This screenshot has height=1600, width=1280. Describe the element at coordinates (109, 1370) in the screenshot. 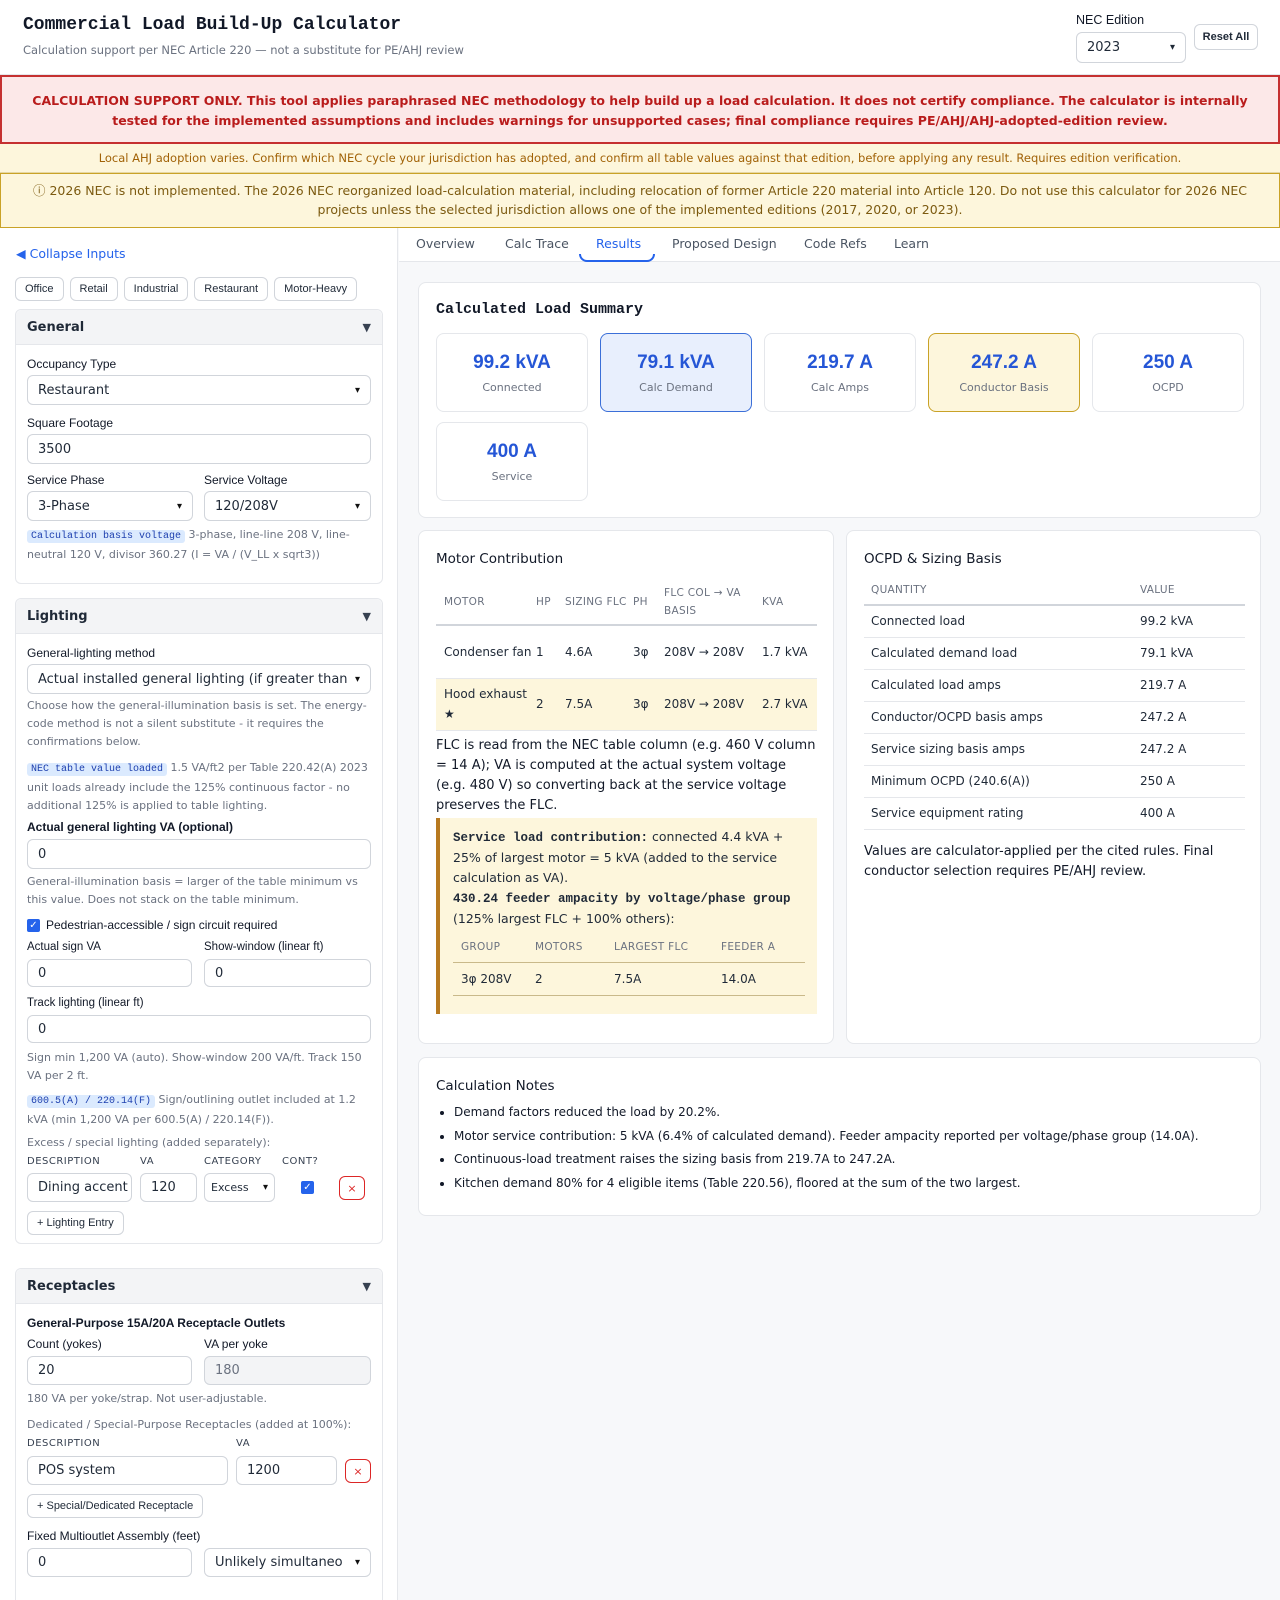

I see `yoke-count-input: 20` at that location.